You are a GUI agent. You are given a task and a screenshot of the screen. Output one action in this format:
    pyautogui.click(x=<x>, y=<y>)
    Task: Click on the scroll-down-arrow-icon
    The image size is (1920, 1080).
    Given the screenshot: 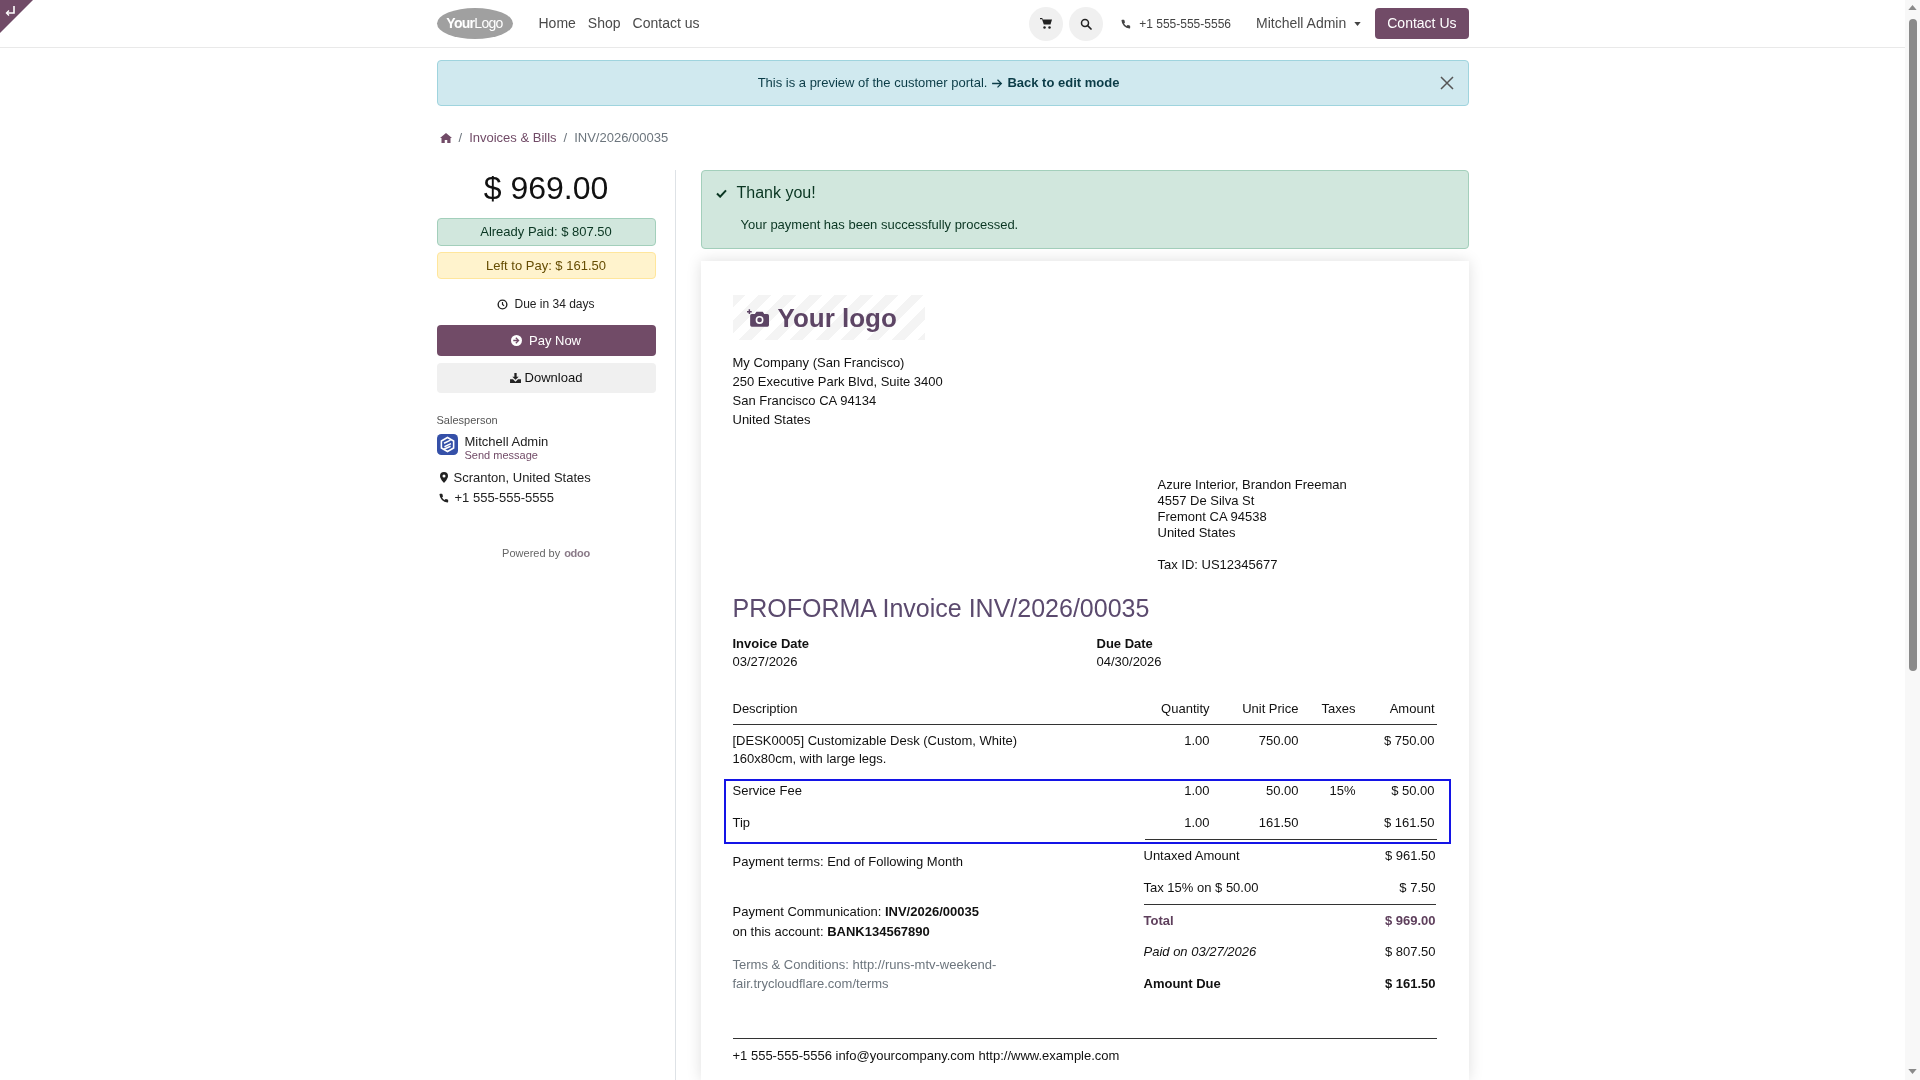 What is the action you would take?
    pyautogui.click(x=1912, y=1071)
    